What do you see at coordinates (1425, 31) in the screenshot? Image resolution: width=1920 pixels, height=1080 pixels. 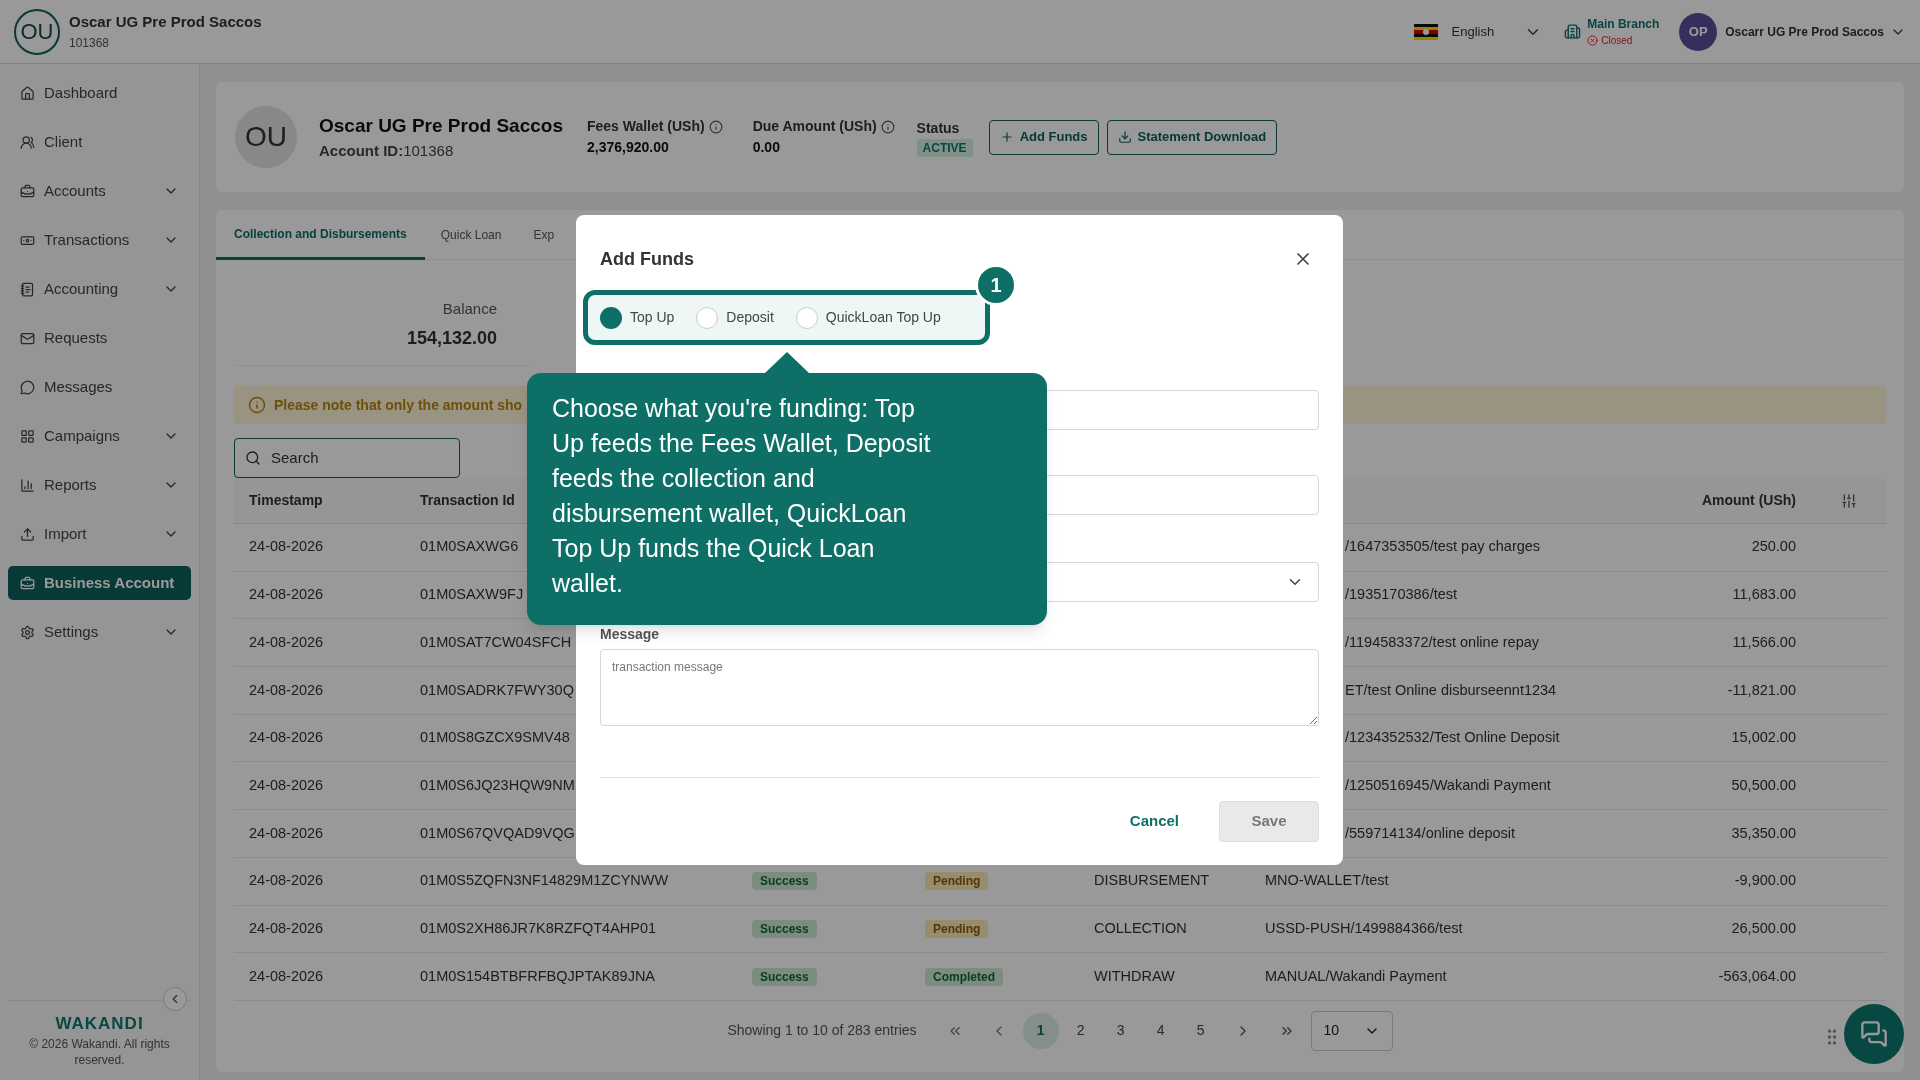 I see `flag-icon` at bounding box center [1425, 31].